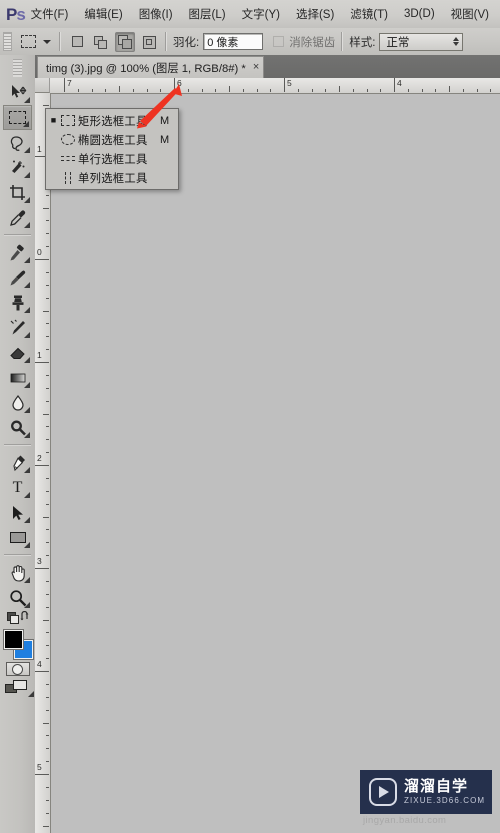  What do you see at coordinates (68, 120) in the screenshot?
I see `rectangular-marquee-icon` at bounding box center [68, 120].